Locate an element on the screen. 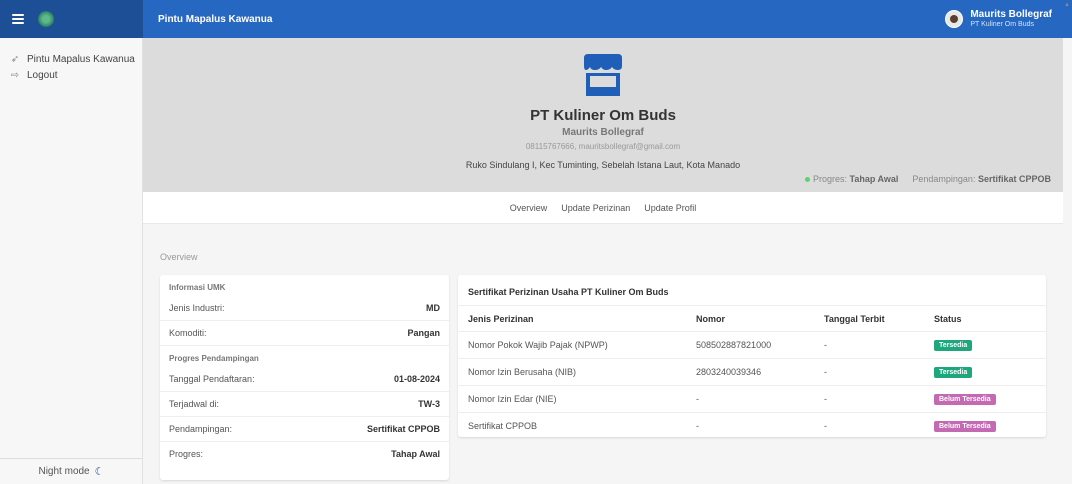 The image size is (1072, 484). status-dot-icon is located at coordinates (807, 180).